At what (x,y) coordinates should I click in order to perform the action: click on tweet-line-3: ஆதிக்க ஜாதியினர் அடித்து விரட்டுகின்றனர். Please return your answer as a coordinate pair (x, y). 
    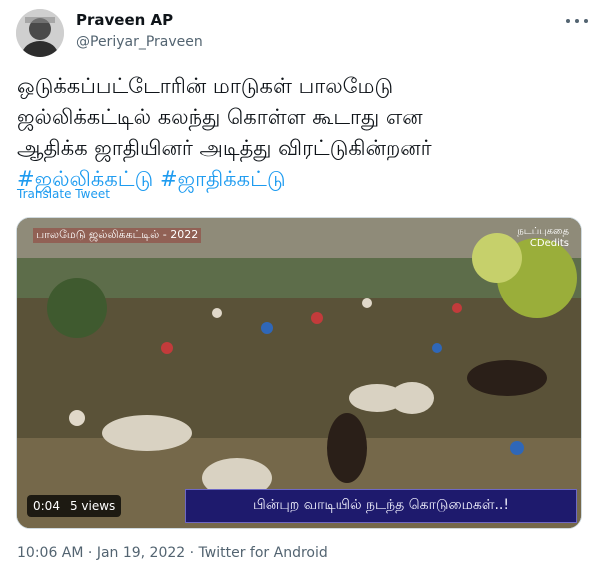
    Looking at the image, I should click on (224, 148).